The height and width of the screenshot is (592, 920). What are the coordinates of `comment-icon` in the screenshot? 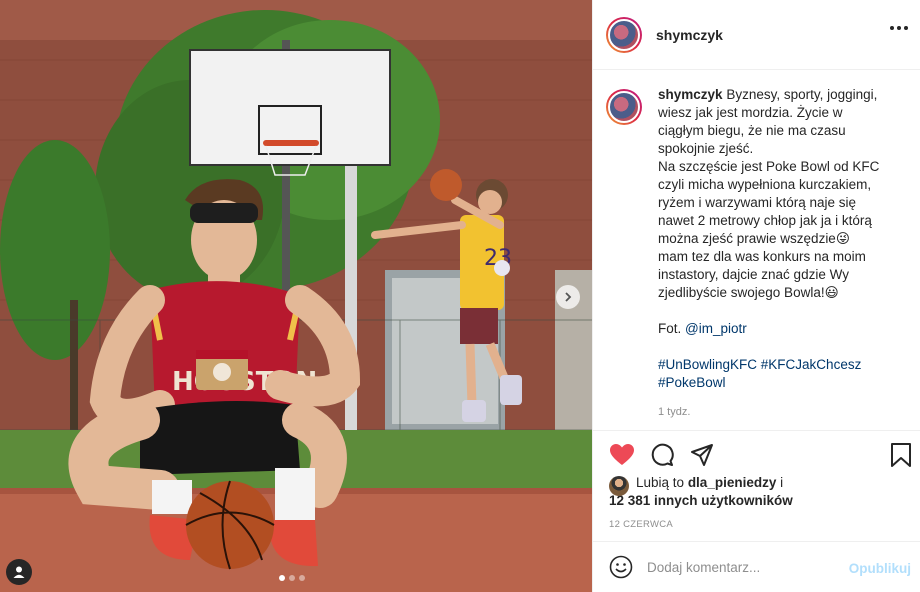 It's located at (662, 455).